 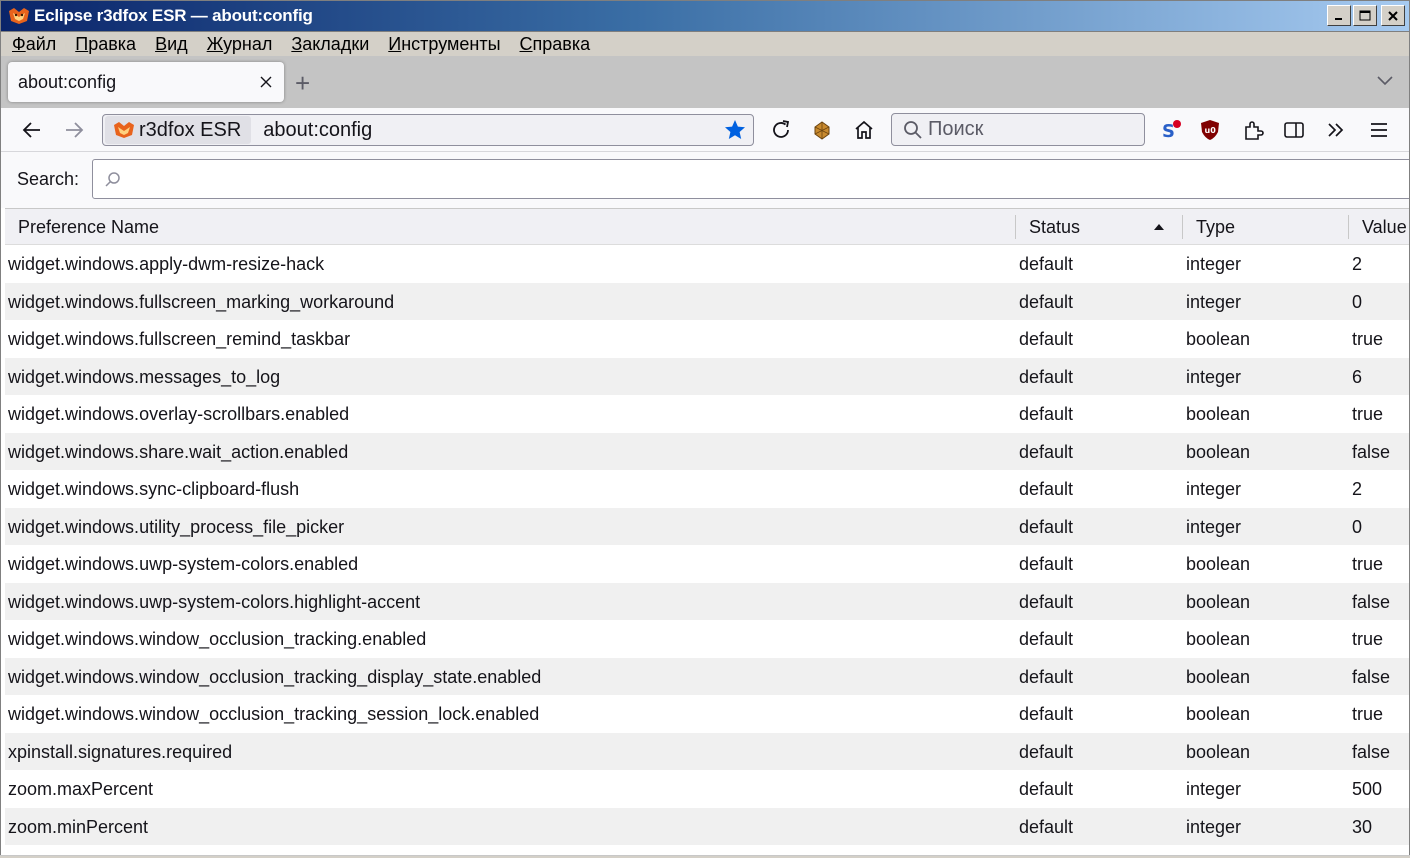 What do you see at coordinates (956, 129) in the screenshot?
I see `search-placeholder: Поиск` at bounding box center [956, 129].